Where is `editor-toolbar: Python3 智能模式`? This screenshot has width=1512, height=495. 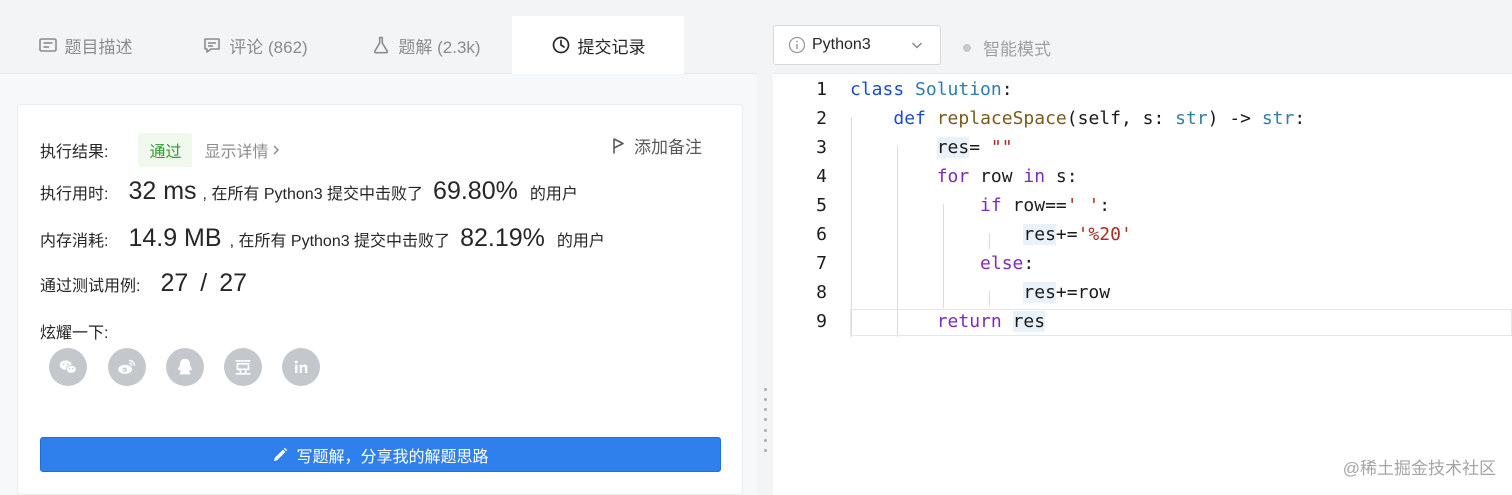 editor-toolbar: Python3 智能模式 is located at coordinates (1142, 37).